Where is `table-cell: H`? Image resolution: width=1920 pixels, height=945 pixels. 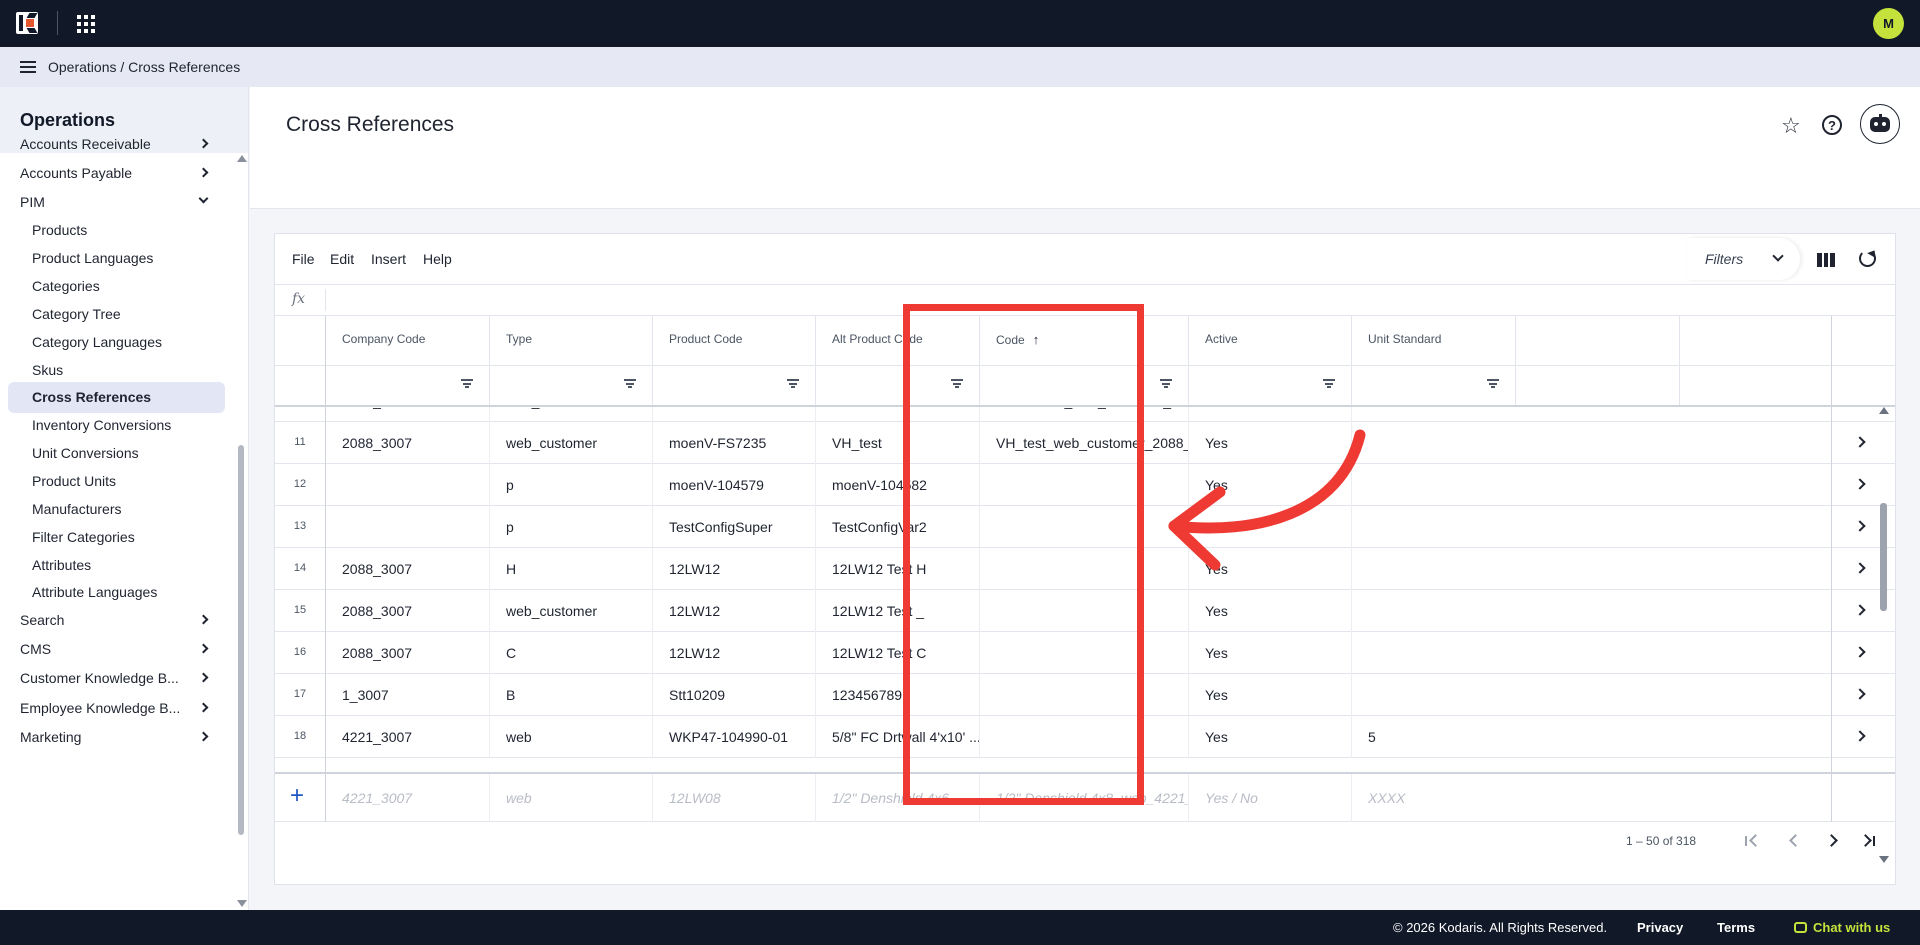 table-cell: H is located at coordinates (570, 569).